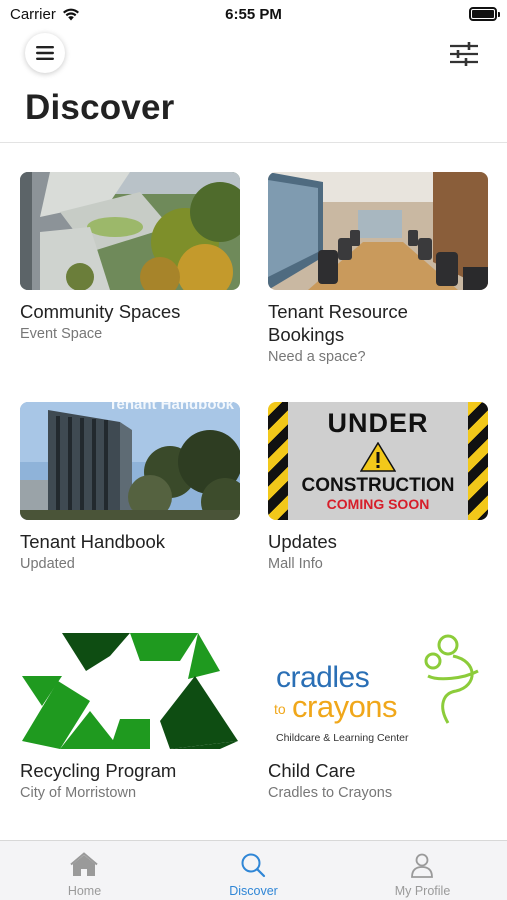  Describe the element at coordinates (312, 770) in the screenshot. I see `card-title: Child Care` at that location.